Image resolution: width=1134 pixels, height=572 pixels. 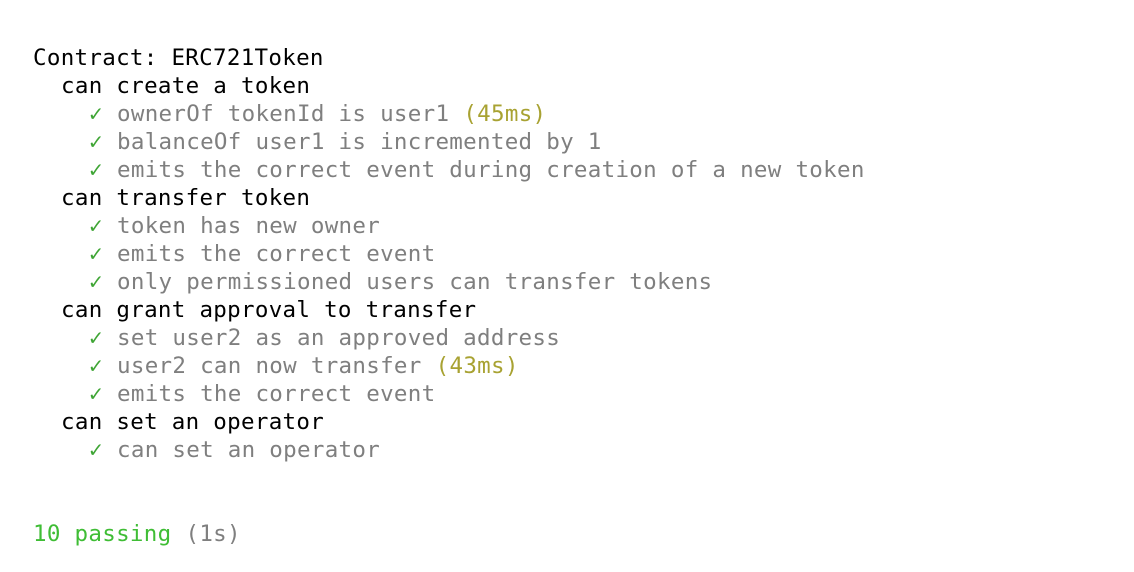 What do you see at coordinates (573, 226) in the screenshot?
I see `test-row: ✓ token has new owner` at bounding box center [573, 226].